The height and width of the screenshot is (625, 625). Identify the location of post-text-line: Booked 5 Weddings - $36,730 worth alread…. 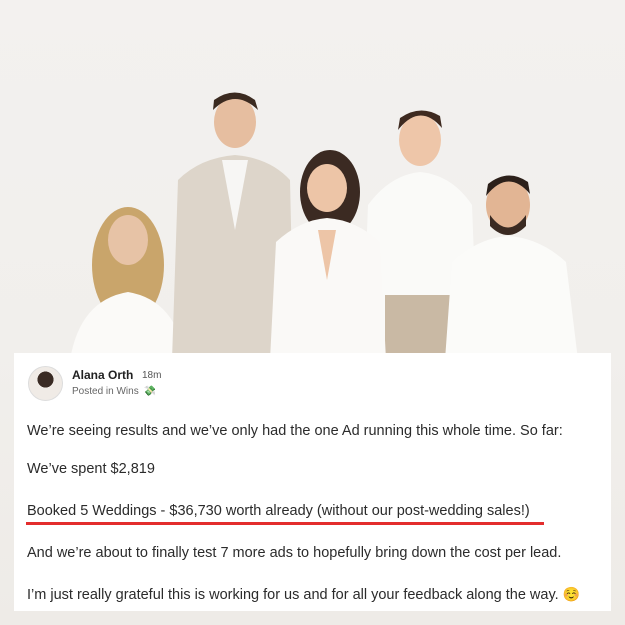
(278, 511).